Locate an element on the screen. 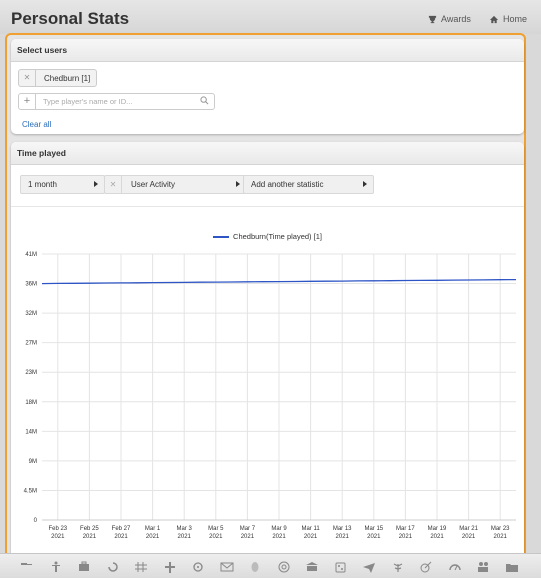 Image resolution: width=541 pixels, height=578 pixels. home-link: Home is located at coordinates (508, 19).